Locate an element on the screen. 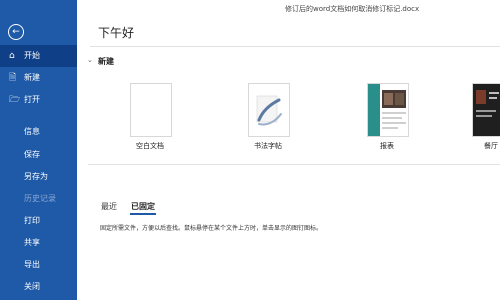 The image size is (500, 300). template-label: 餐厅 is located at coordinates (491, 146).